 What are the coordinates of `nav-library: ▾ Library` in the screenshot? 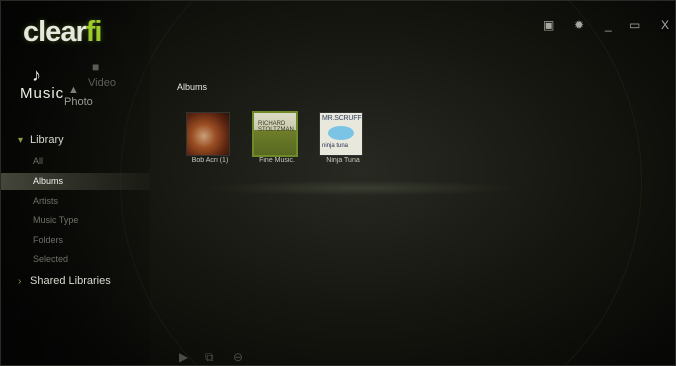 It's located at (41, 142).